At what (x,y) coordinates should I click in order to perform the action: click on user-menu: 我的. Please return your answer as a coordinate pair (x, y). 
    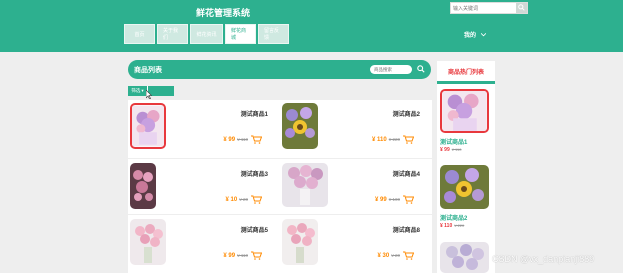
    Looking at the image, I should click on (475, 34).